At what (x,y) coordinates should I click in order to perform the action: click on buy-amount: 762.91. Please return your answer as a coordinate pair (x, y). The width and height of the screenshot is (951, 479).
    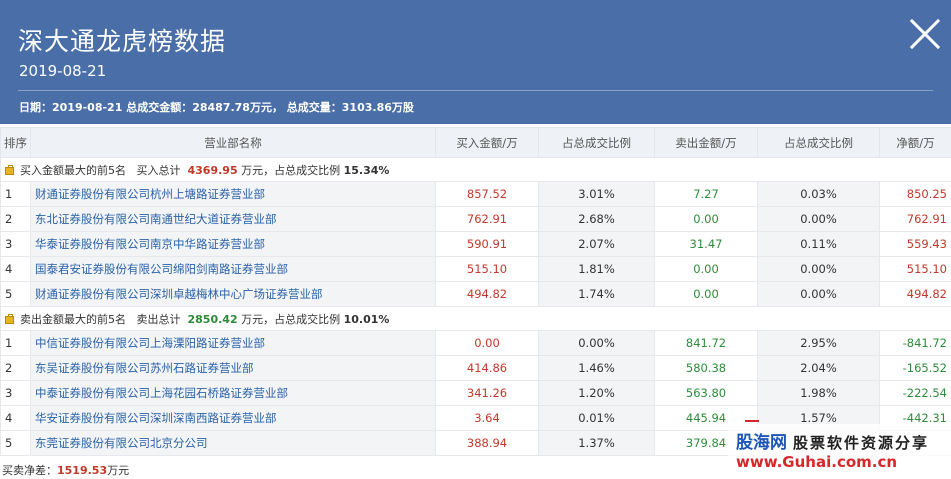
    Looking at the image, I should click on (487, 219).